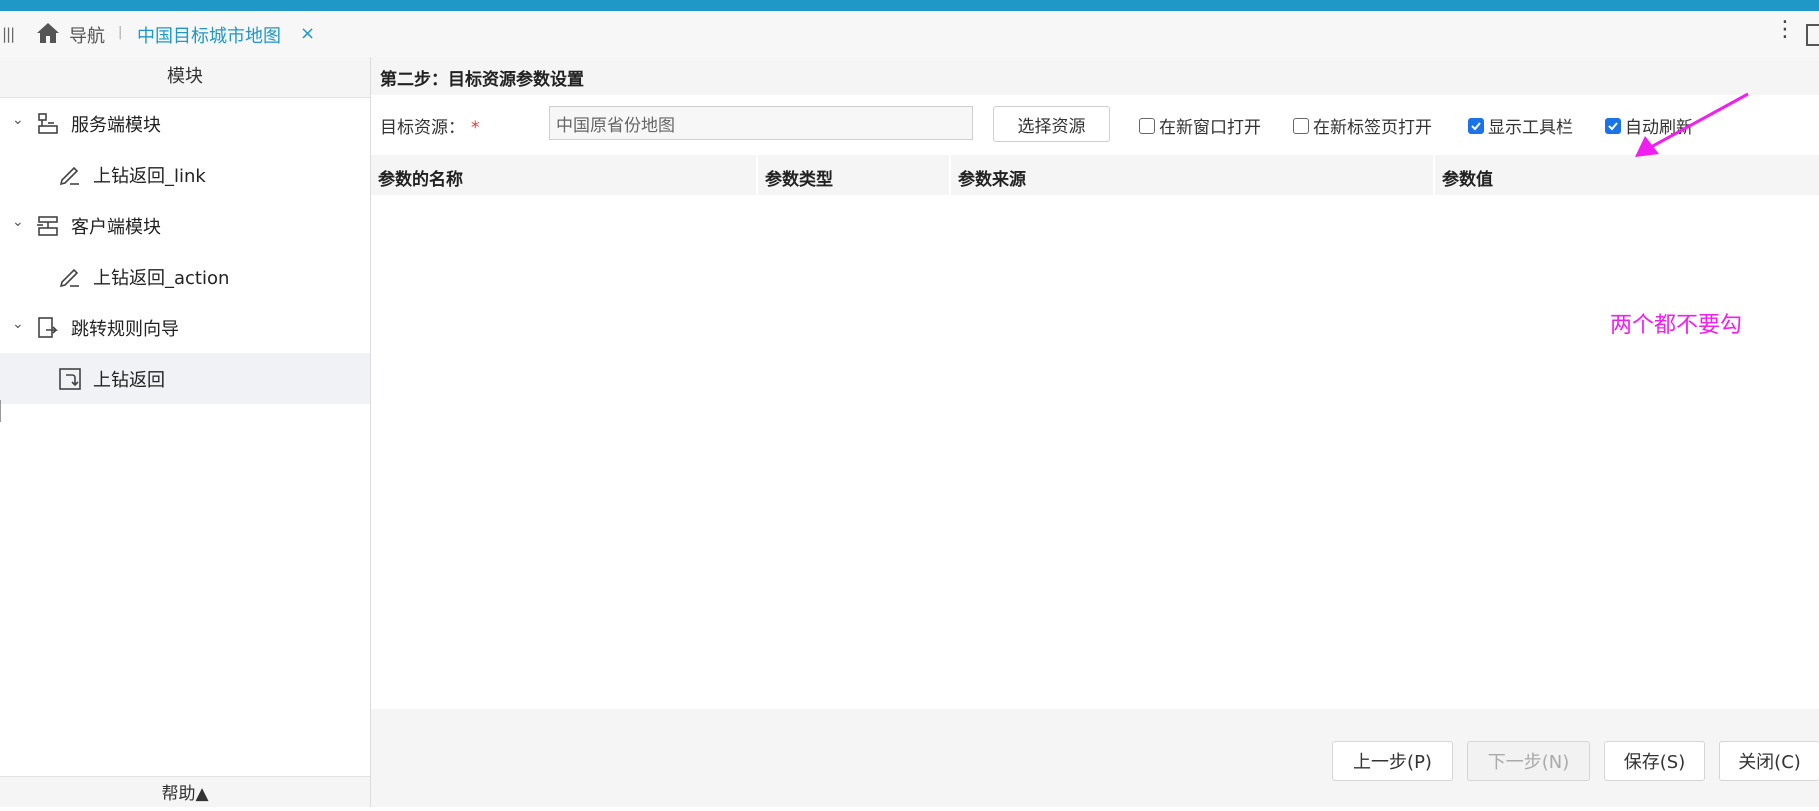  Describe the element at coordinates (116, 125) in the screenshot. I see `tree-item-label: 服务端模块` at that location.